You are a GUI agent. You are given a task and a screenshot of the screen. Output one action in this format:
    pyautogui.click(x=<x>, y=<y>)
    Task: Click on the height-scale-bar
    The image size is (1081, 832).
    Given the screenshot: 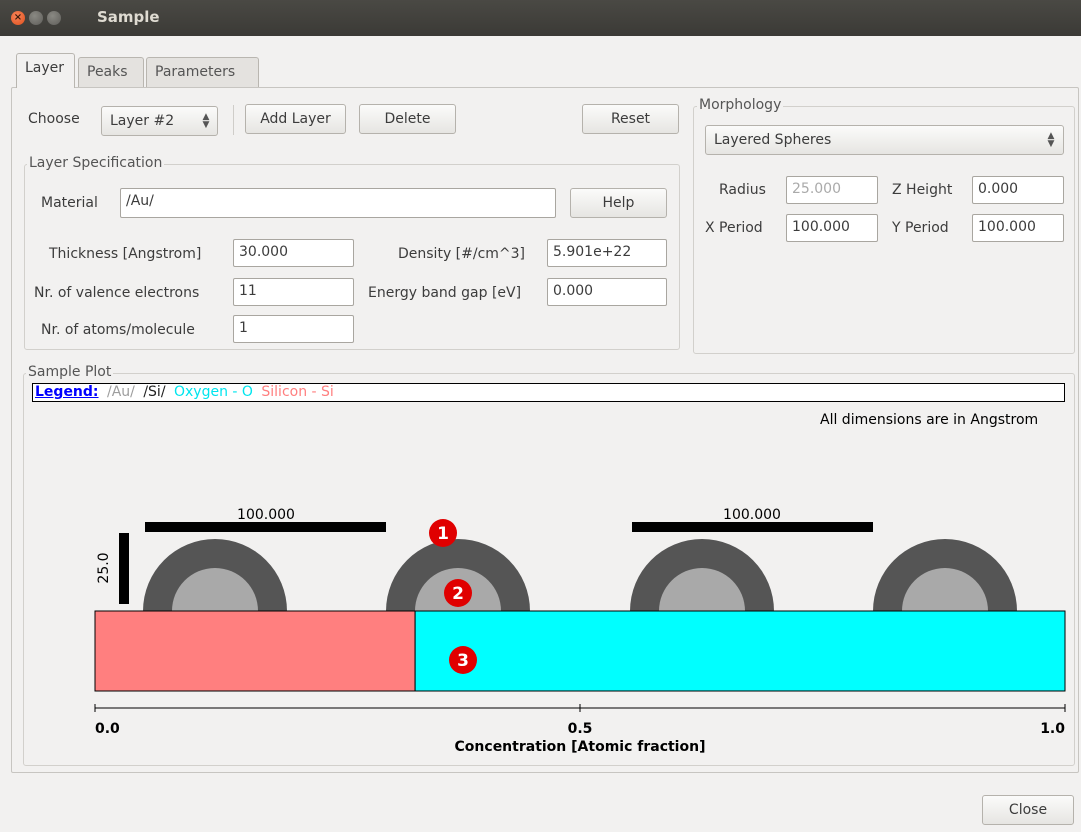 What is the action you would take?
    pyautogui.click(x=124, y=568)
    